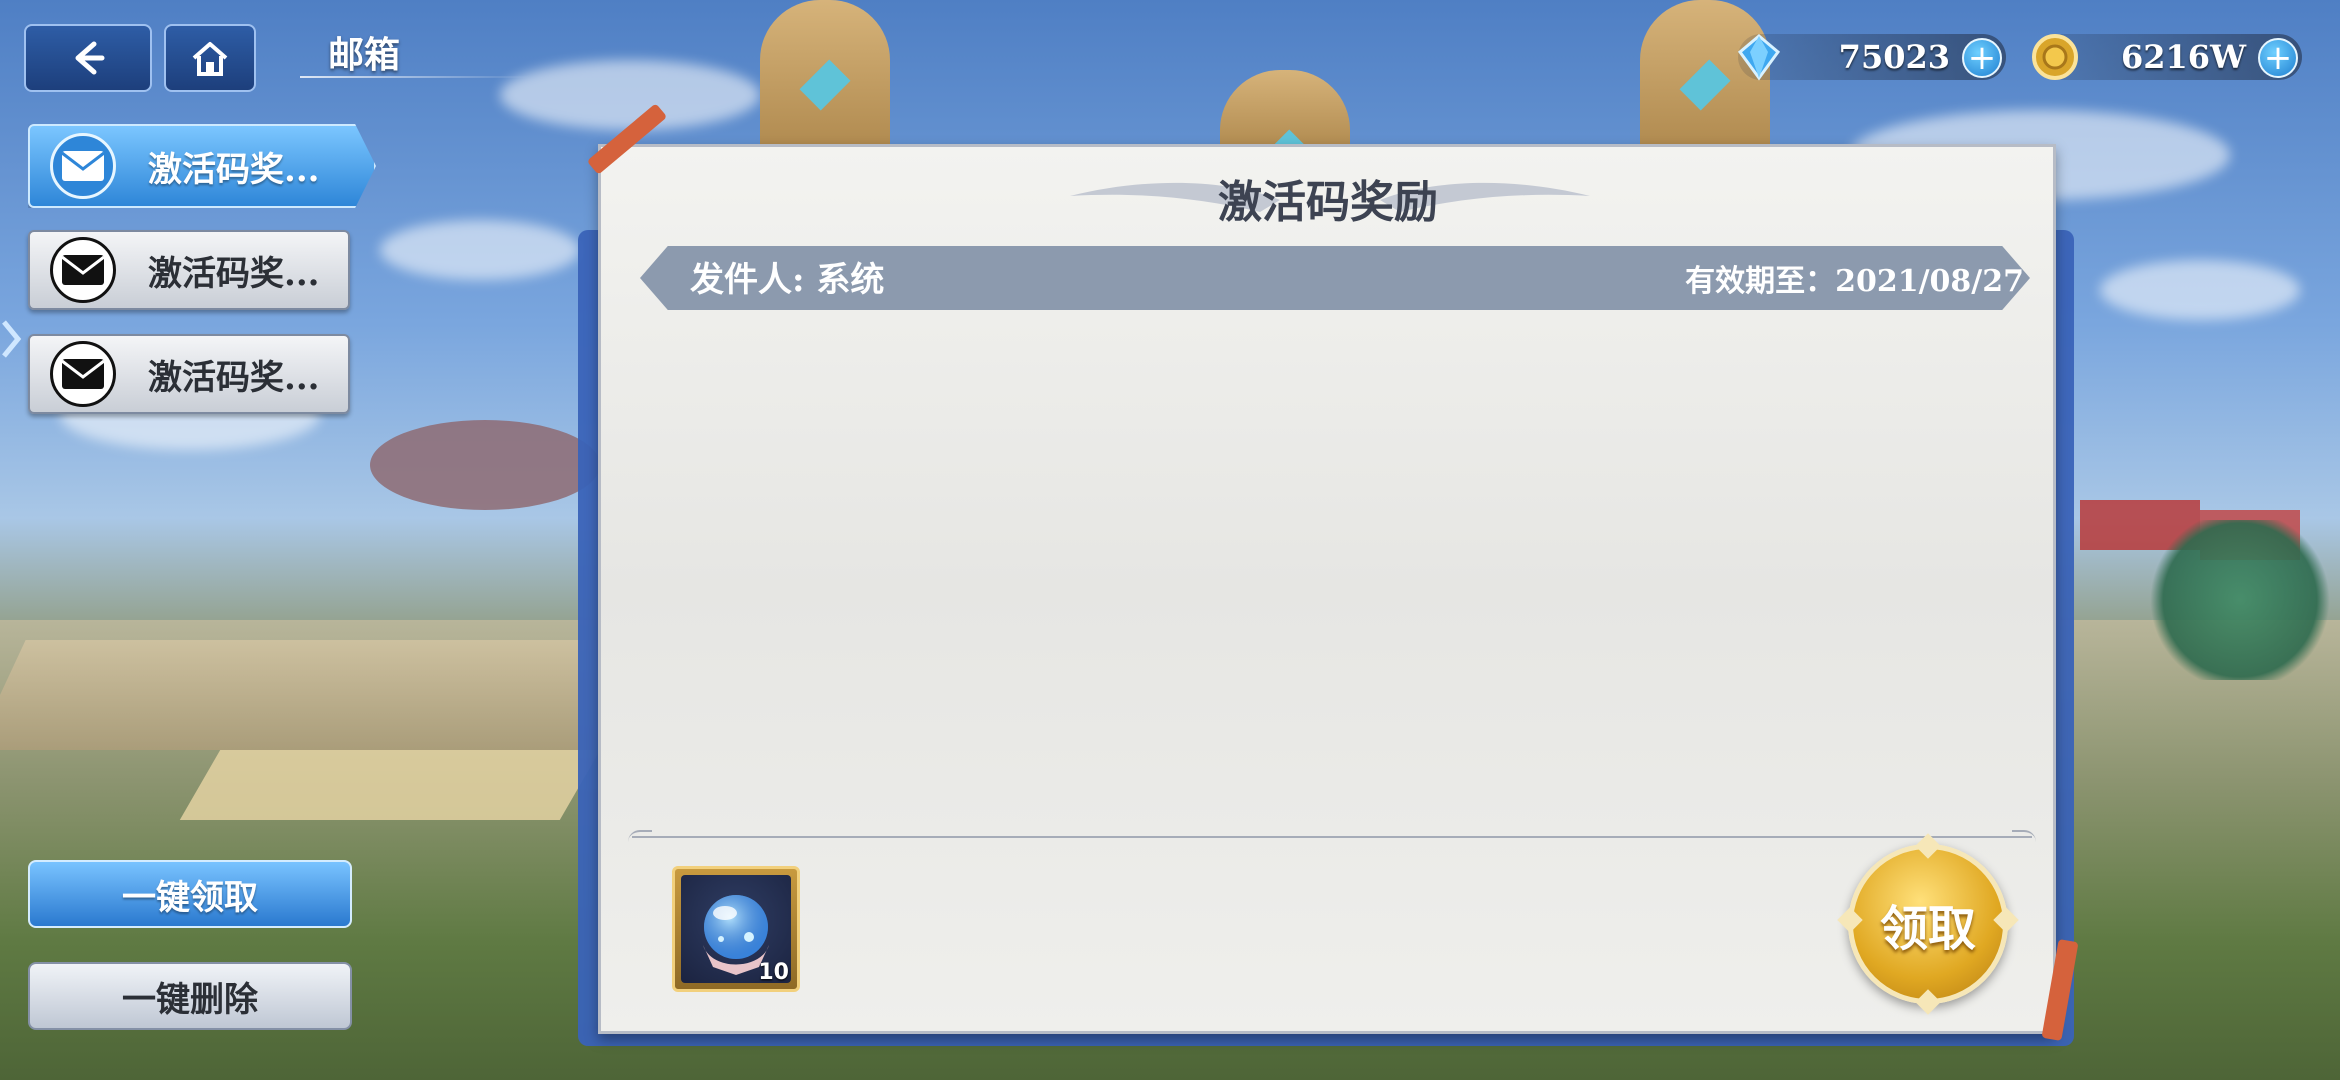 The width and height of the screenshot is (2340, 1080). Describe the element at coordinates (2055, 57) in the screenshot. I see `gold-coin-icon` at that location.